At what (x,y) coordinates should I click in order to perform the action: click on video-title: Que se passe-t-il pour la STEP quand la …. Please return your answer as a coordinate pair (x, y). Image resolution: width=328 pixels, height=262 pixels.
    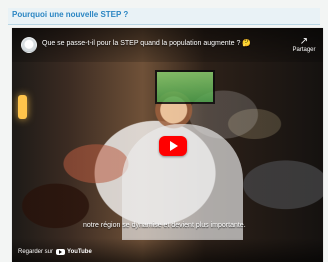
    Looking at the image, I should click on (152, 43).